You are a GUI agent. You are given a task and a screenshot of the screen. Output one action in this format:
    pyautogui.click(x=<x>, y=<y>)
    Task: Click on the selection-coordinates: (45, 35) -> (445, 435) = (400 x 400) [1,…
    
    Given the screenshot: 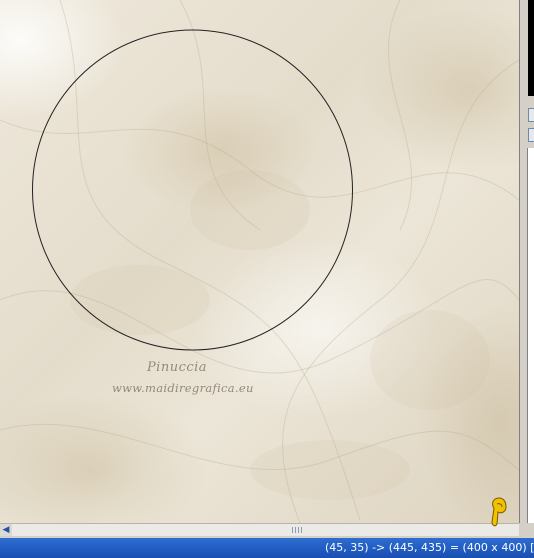 What is the action you would take?
    pyautogui.click(x=429, y=547)
    